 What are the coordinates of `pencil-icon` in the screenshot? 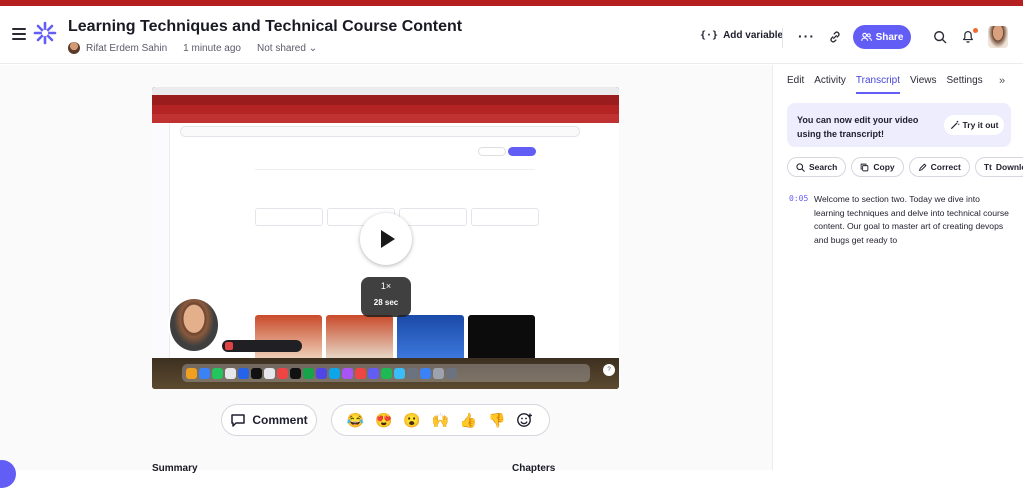 It's located at (922, 167).